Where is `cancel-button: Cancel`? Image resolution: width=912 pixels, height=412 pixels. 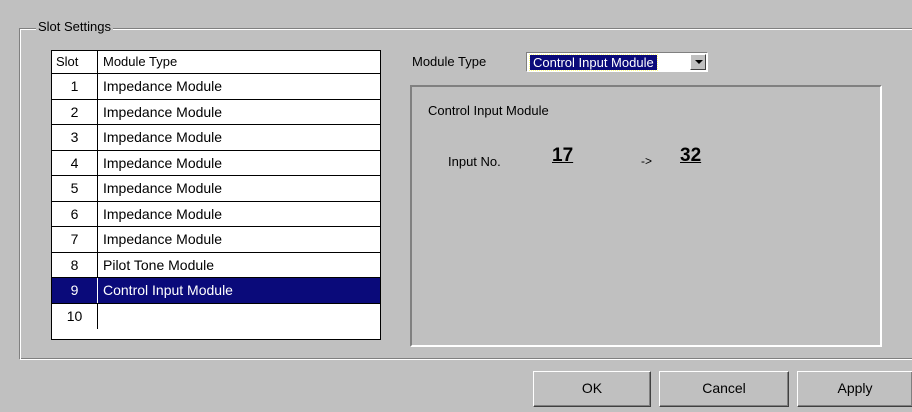
cancel-button: Cancel is located at coordinates (724, 389).